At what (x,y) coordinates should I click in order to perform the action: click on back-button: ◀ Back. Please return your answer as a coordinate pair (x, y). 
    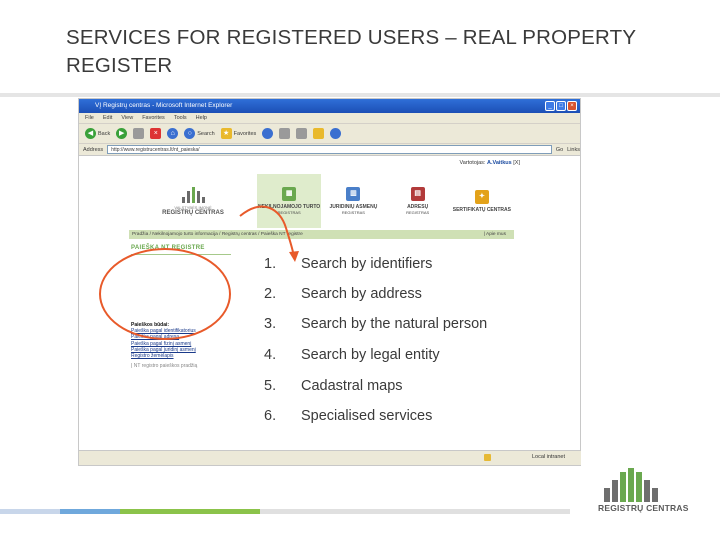
    Looking at the image, I should click on (97, 133).